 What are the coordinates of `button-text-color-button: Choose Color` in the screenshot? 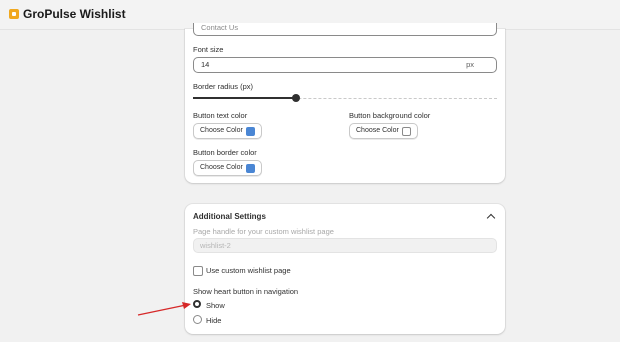 It's located at (227, 131).